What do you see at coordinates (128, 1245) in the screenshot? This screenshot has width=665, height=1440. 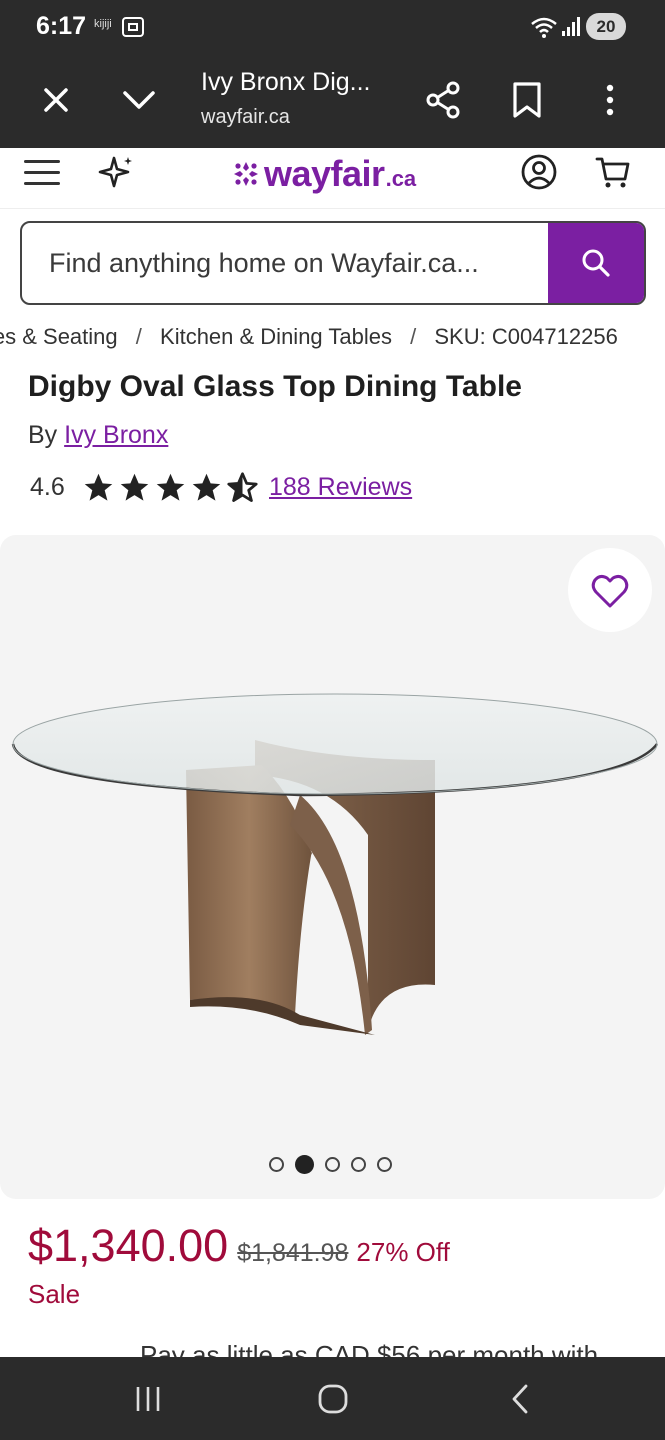 I see `sale-price: $1,340.00` at bounding box center [128, 1245].